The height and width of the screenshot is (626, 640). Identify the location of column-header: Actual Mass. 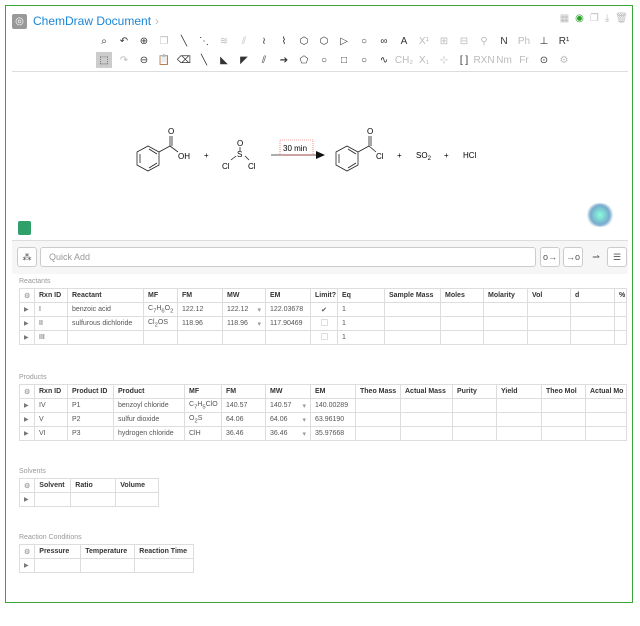
(426, 391).